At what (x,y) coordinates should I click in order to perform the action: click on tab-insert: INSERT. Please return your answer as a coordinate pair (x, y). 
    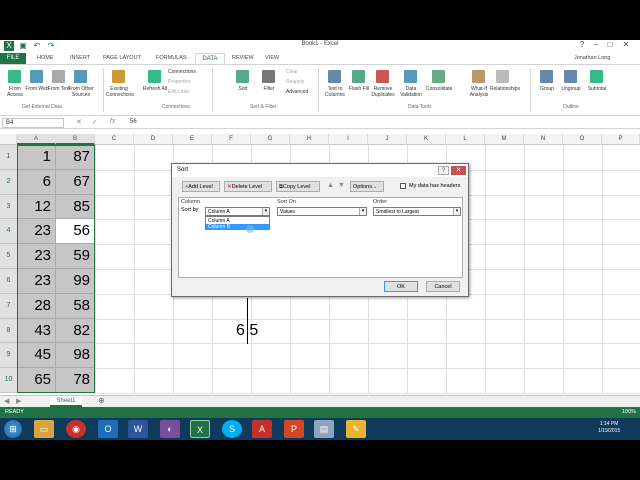
    Looking at the image, I should click on (80, 58).